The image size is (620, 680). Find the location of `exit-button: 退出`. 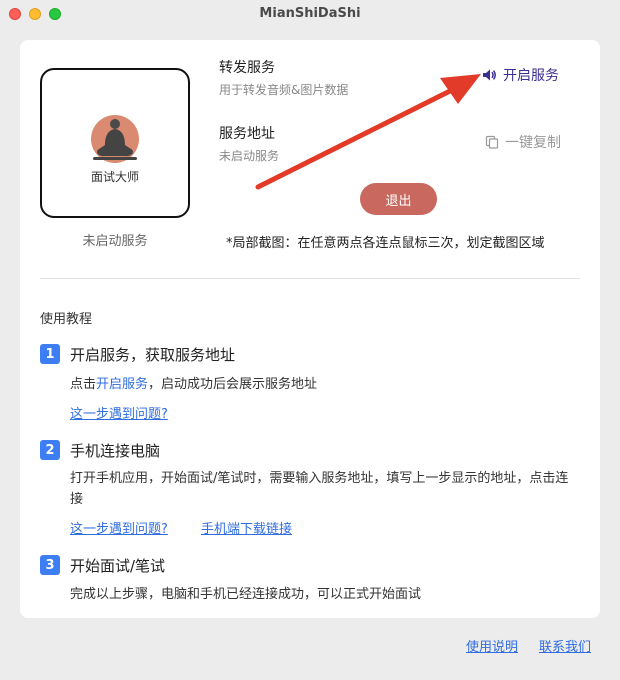

exit-button: 退出 is located at coordinates (398, 199).